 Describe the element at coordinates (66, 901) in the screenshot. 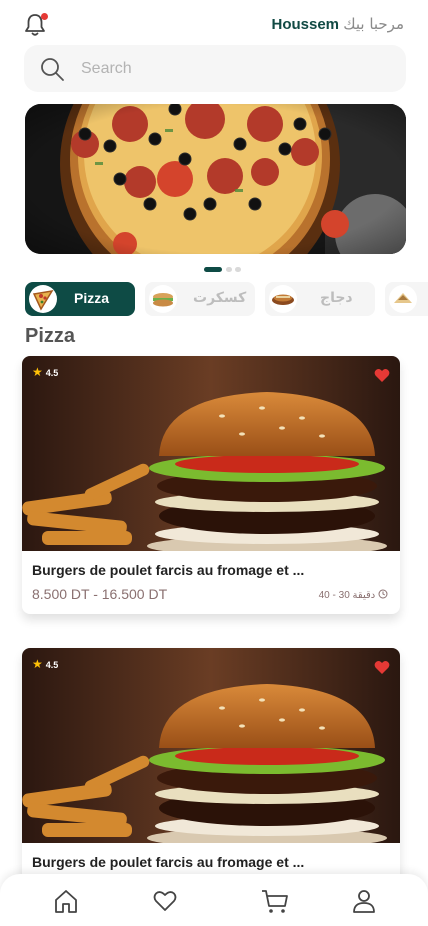

I see `home-icon` at that location.